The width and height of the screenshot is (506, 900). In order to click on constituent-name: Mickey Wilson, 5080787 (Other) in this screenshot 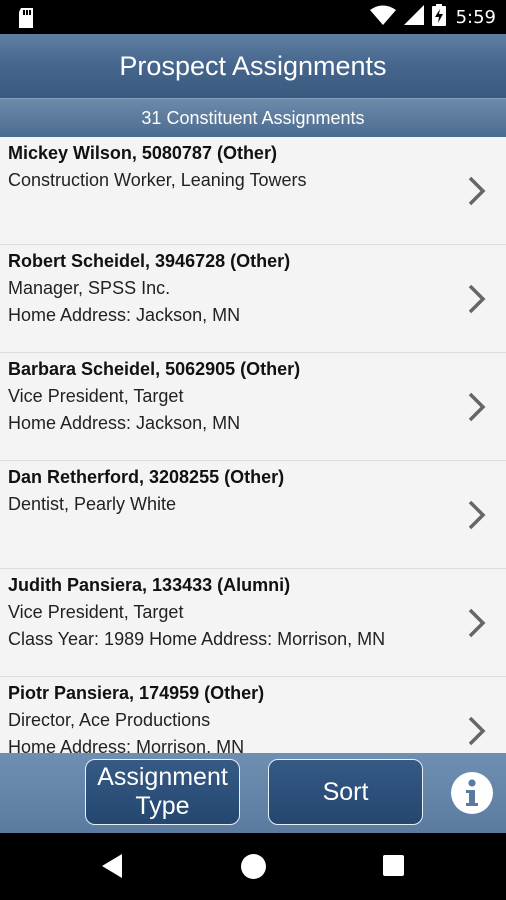, I will do `click(142, 153)`.